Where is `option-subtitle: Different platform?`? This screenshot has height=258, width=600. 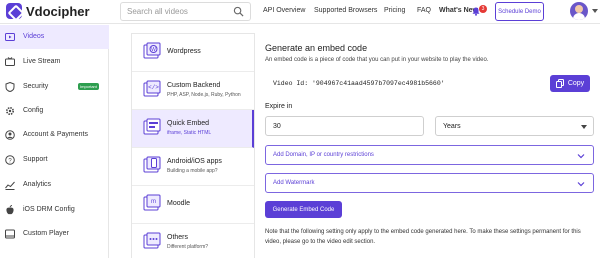
option-subtitle: Different platform? is located at coordinates (188, 247).